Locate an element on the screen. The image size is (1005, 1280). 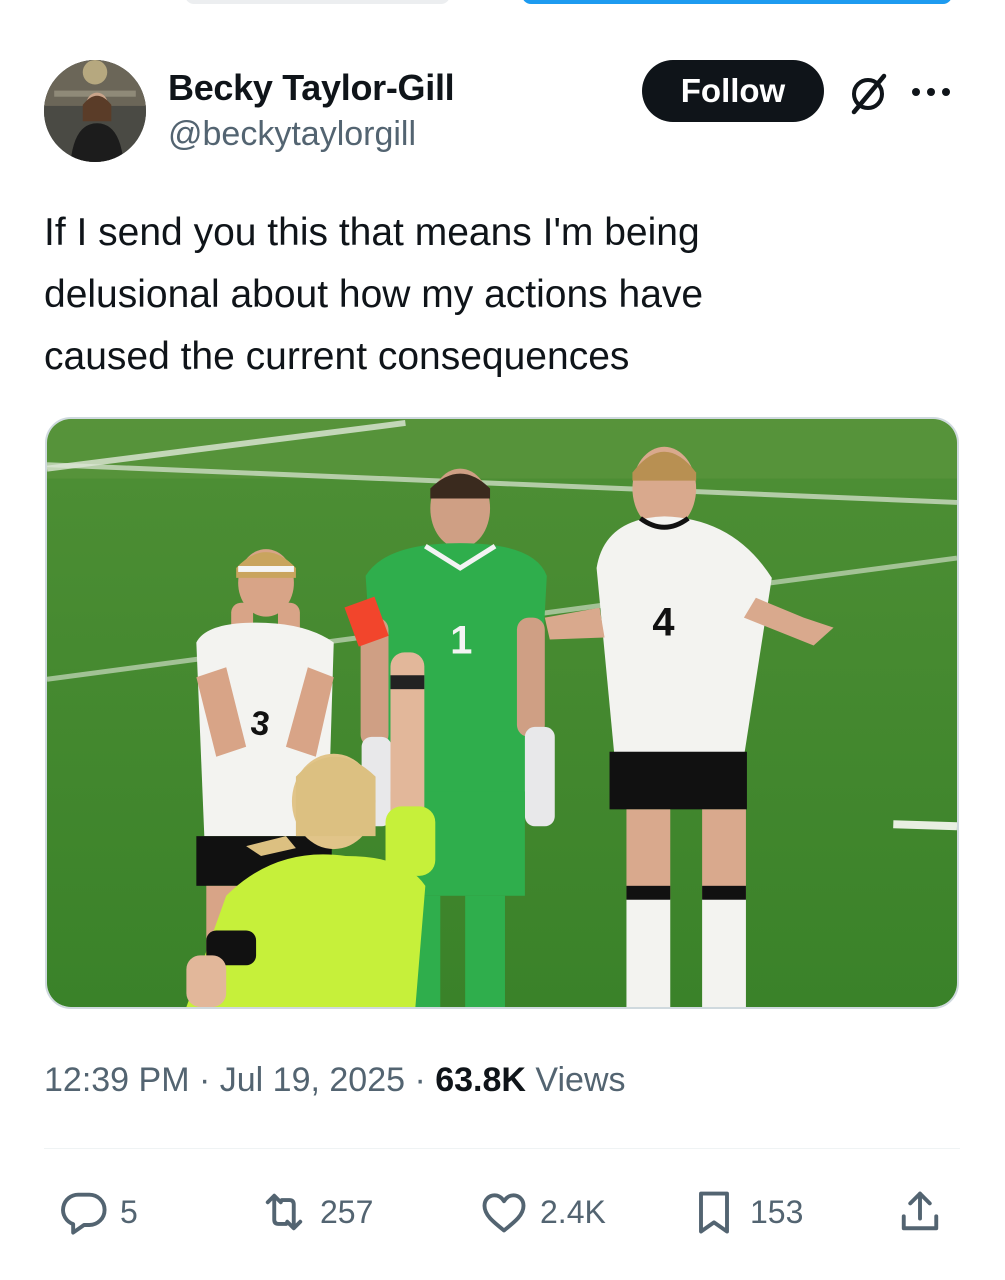
reply-count: 5 is located at coordinates (129, 1211).